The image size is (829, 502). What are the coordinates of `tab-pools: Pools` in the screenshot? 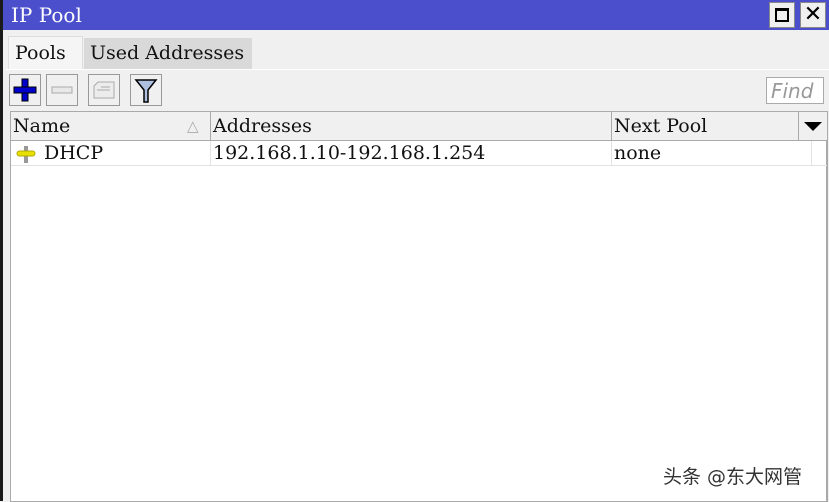 It's located at (45, 53).